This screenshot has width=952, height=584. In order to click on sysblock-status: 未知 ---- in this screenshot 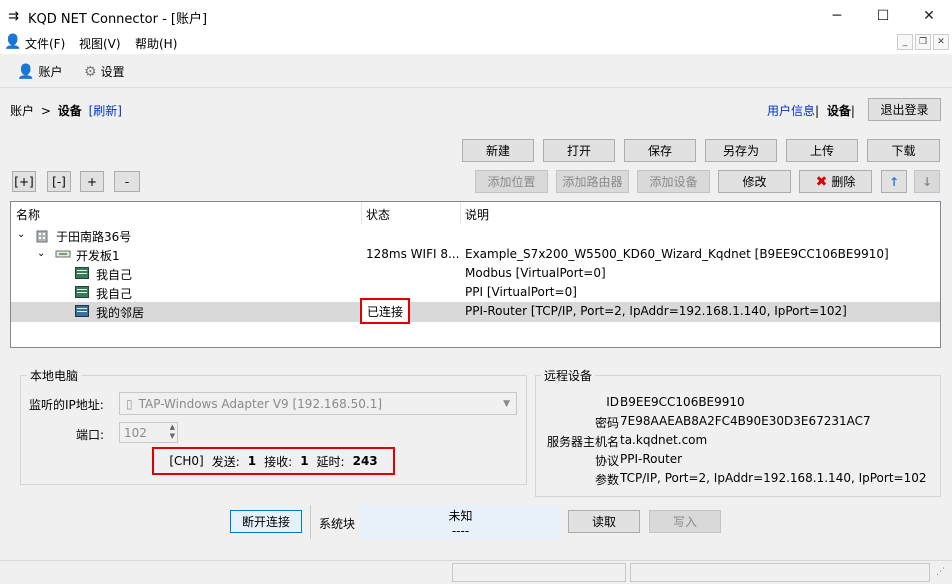, I will do `click(460, 522)`.